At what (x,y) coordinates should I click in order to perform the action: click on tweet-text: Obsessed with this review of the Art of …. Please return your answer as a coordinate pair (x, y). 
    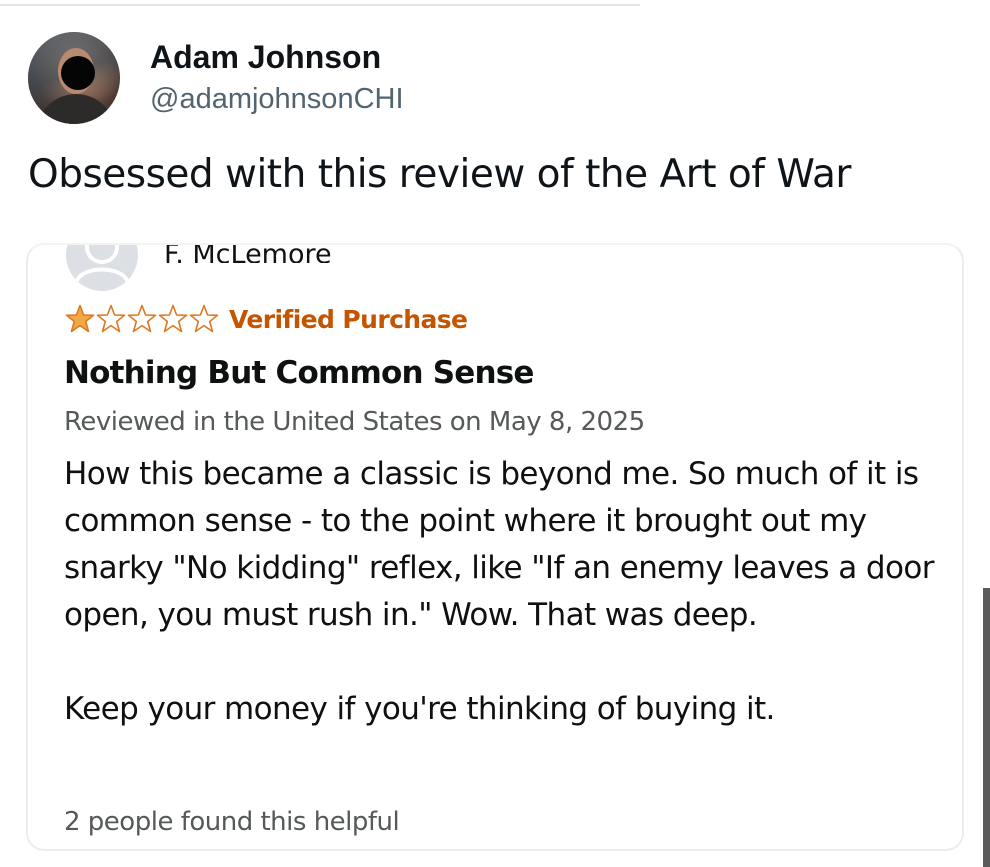
    Looking at the image, I should click on (439, 174).